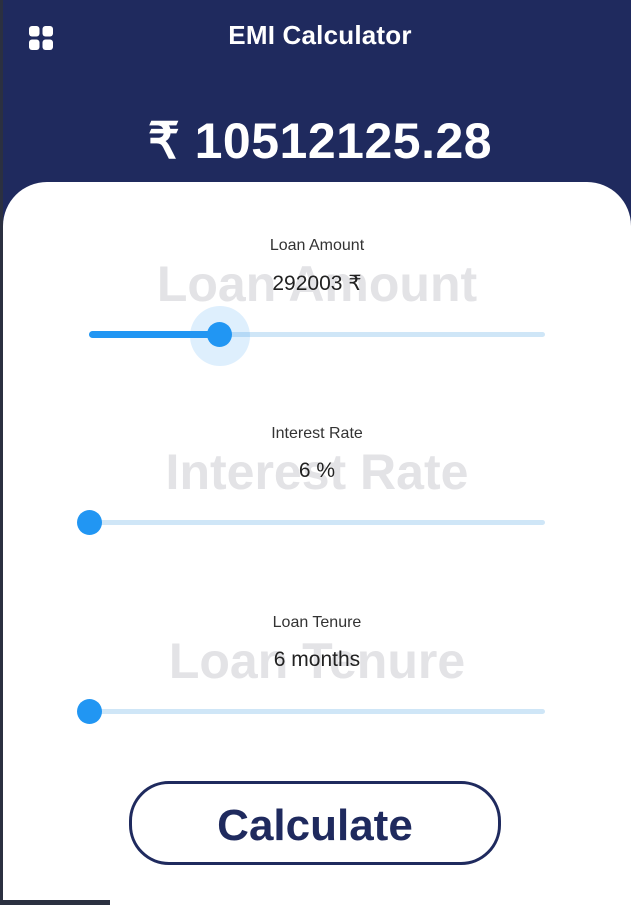 This screenshot has height=905, width=636. I want to click on emi-result-amount: ₹ 10512125.28, so click(320, 141).